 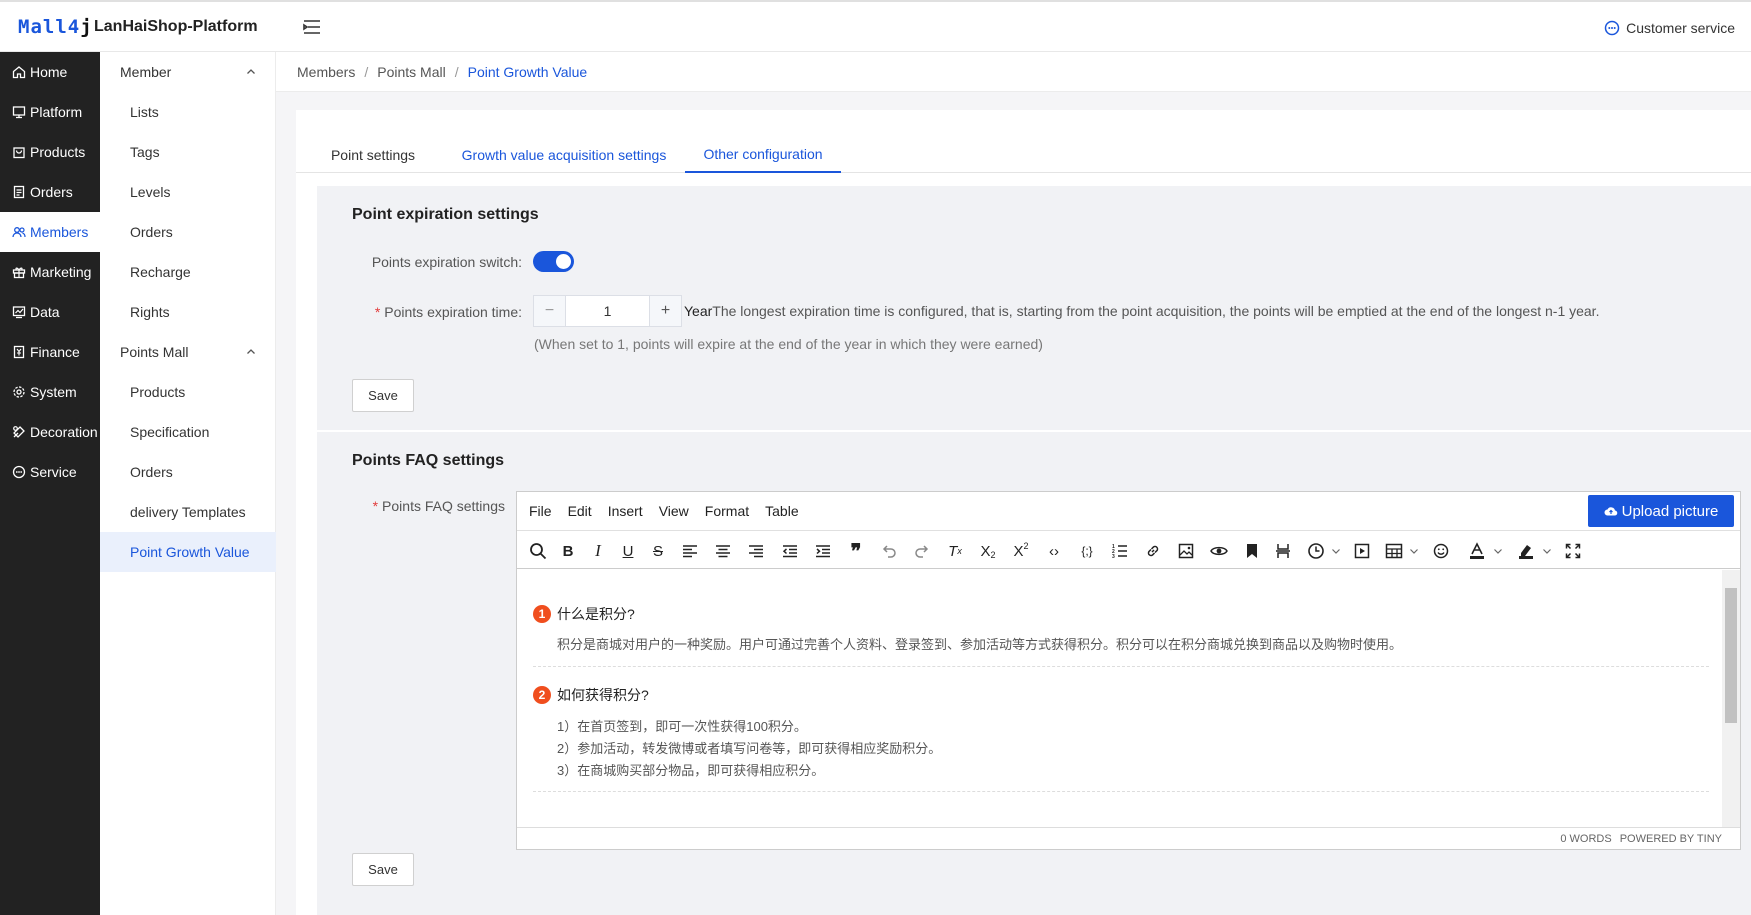 What do you see at coordinates (1671, 839) in the screenshot?
I see `powered-by: POWERED BY TINY` at bounding box center [1671, 839].